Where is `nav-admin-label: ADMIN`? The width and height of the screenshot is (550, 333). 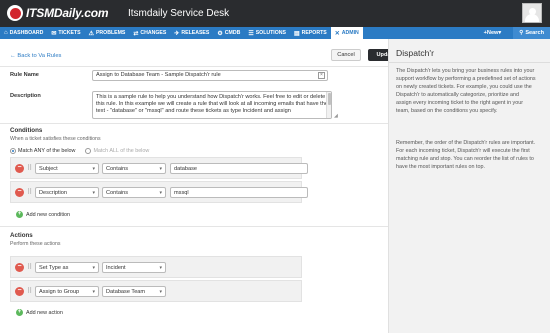 nav-admin-label: ADMIN is located at coordinates (350, 33).